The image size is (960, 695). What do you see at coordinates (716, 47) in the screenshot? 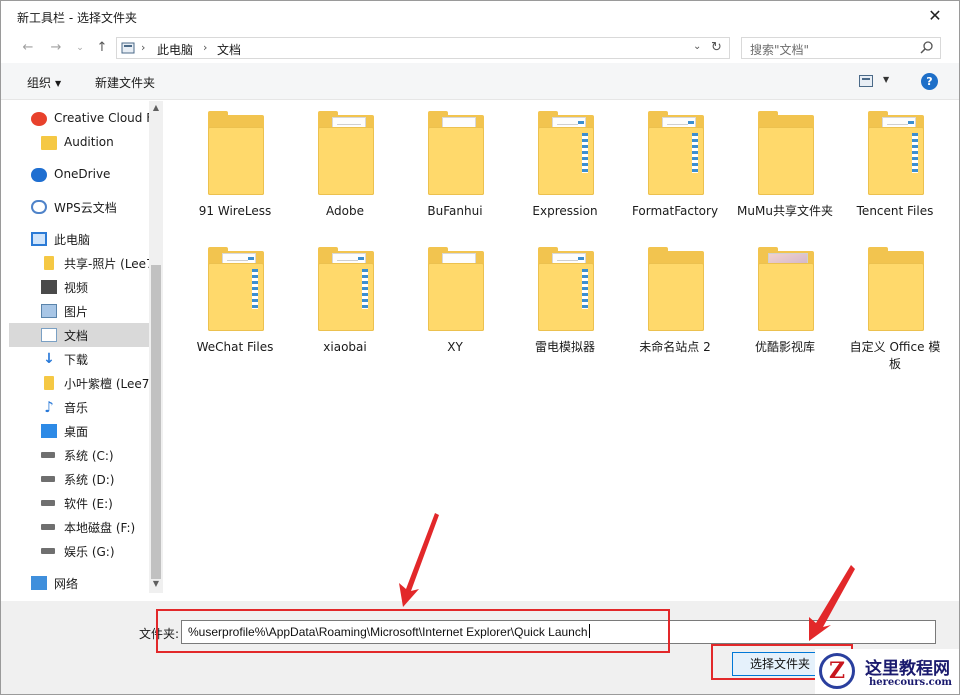
I see `refresh-icon: ↻` at bounding box center [716, 47].